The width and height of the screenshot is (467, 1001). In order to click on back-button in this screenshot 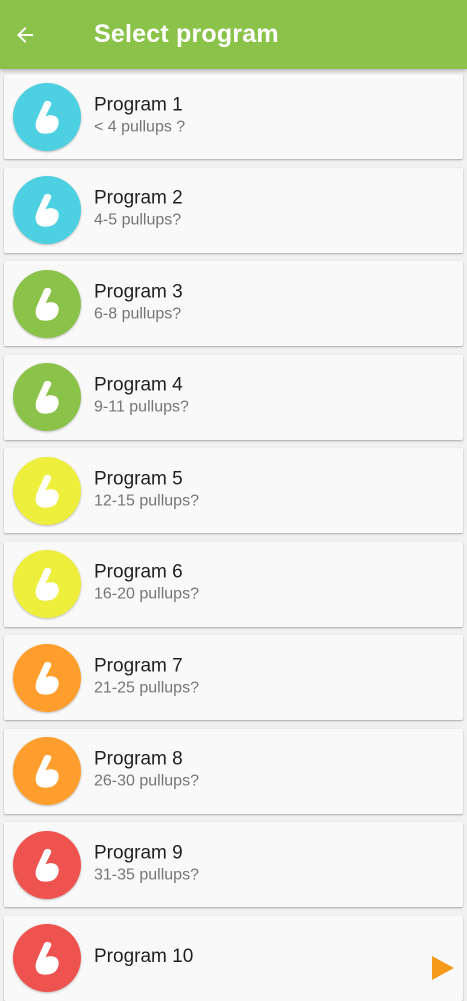, I will do `click(25, 34)`.